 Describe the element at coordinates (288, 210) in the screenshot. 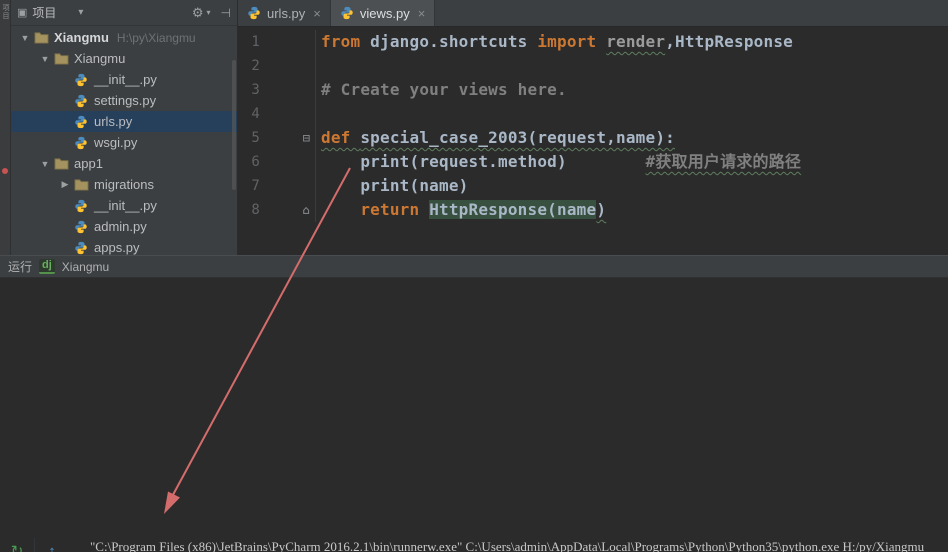

I see `fold-end-icon: ⌂` at that location.